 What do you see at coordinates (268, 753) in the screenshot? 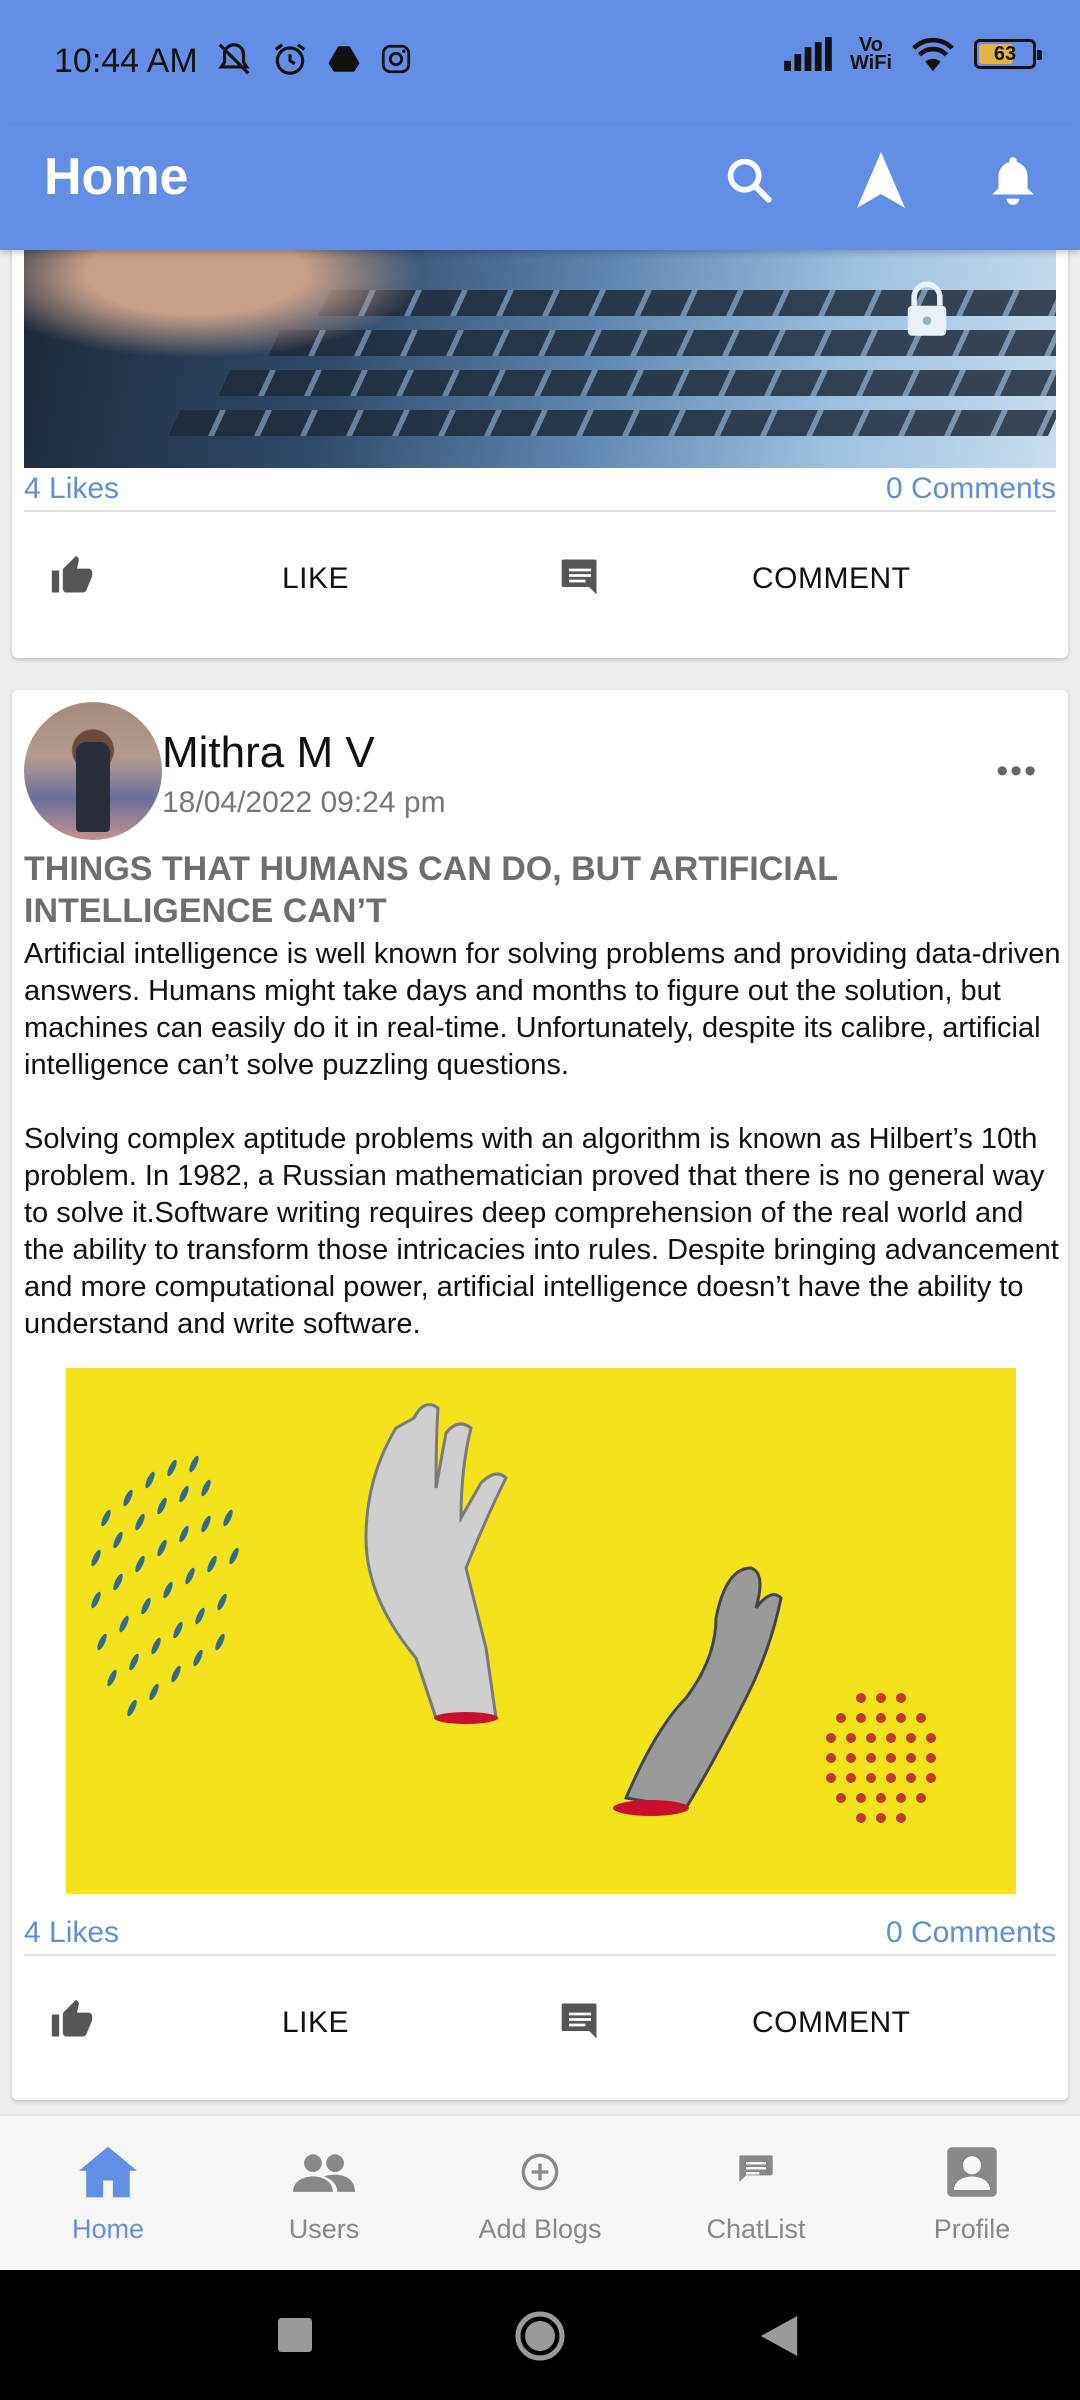
I see `author-name: Mithra M V` at bounding box center [268, 753].